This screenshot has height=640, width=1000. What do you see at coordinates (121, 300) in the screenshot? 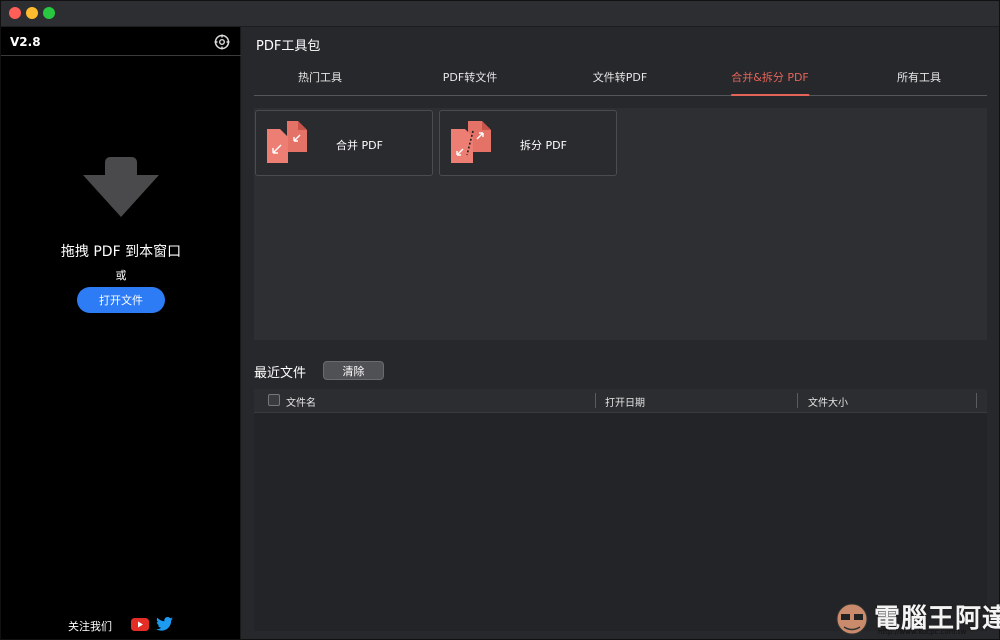
I see `open-file-button: 打开文件` at bounding box center [121, 300].